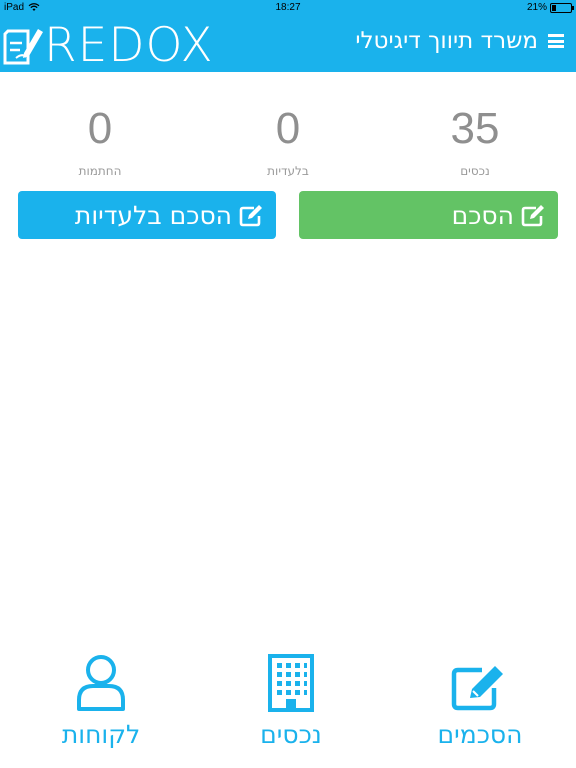  I want to click on status-right: 21%, so click(550, 7).